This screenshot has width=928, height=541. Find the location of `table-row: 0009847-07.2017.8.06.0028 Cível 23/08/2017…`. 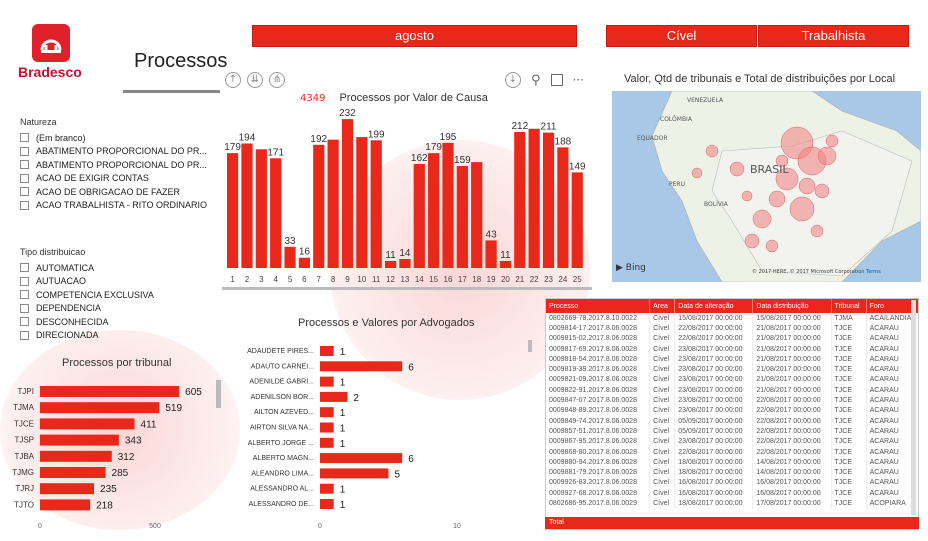

table-row: 0009847-07.2017.8.06.0028 Cível 23/08/2017… is located at coordinates (732, 400).